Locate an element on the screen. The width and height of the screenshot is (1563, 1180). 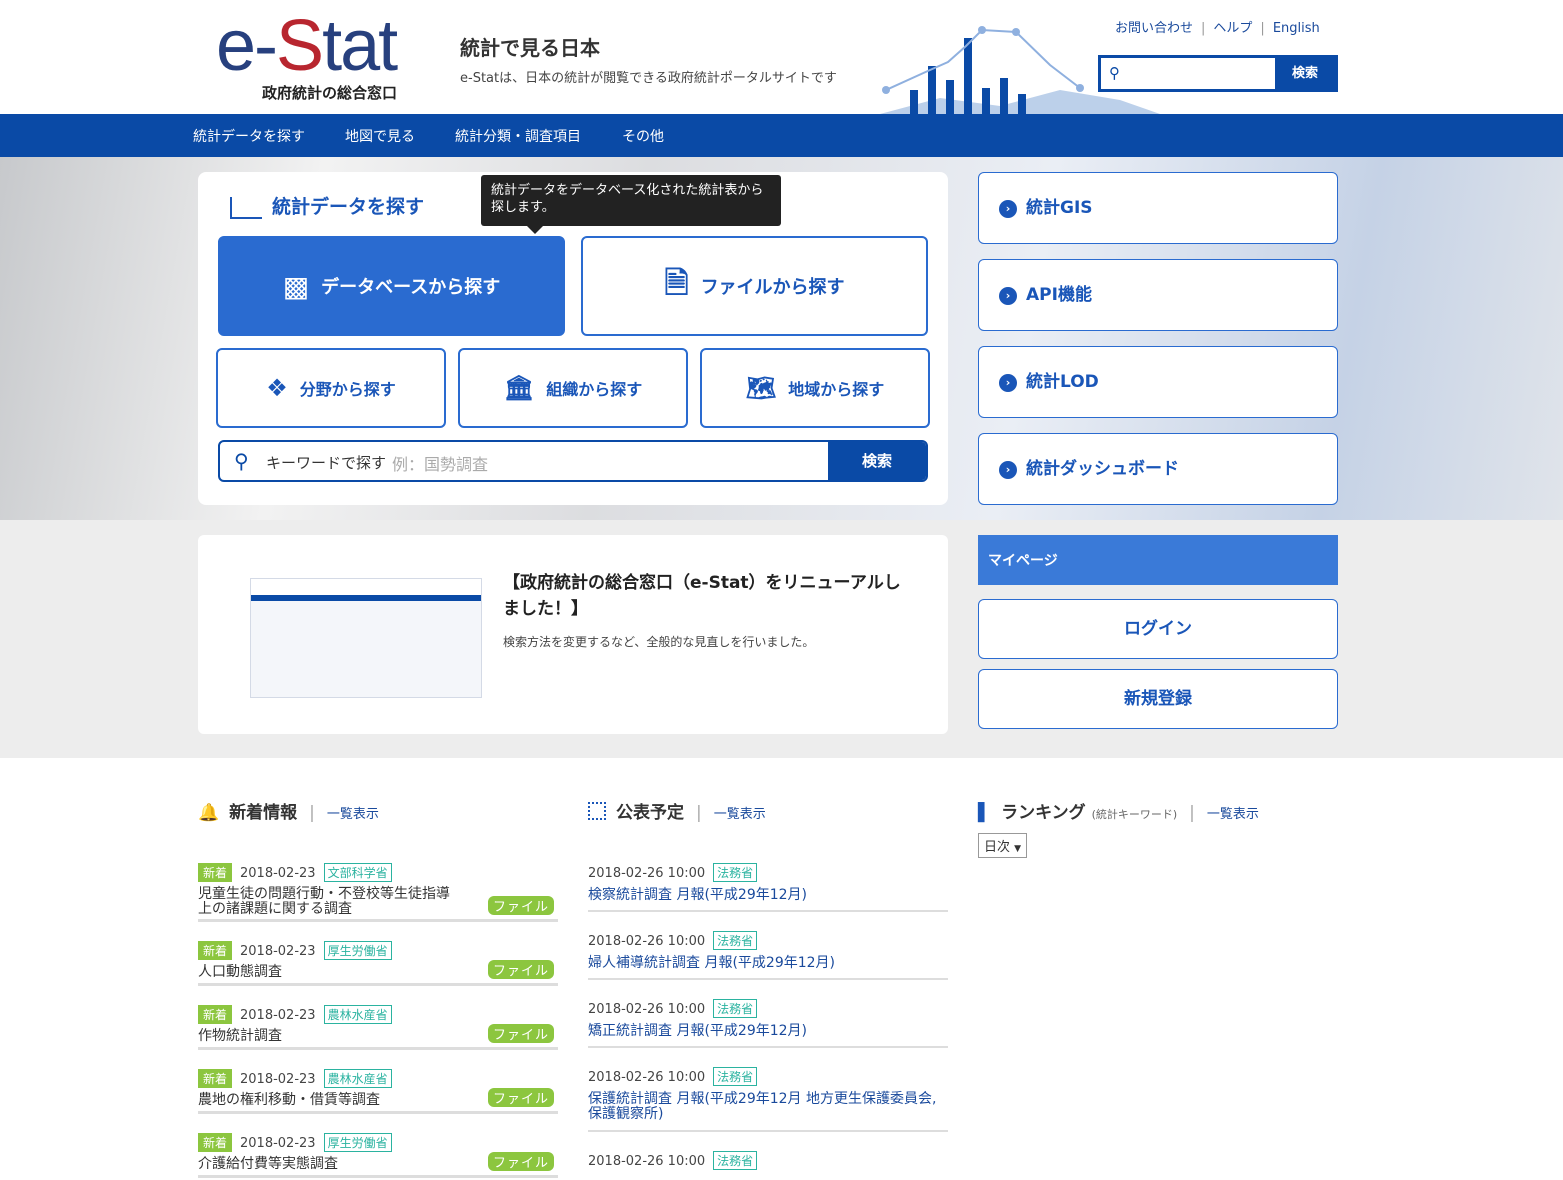
ranking-header: ▌ ランキング (統計キーワード) | 一覧表示 is located at coordinates (1118, 813).